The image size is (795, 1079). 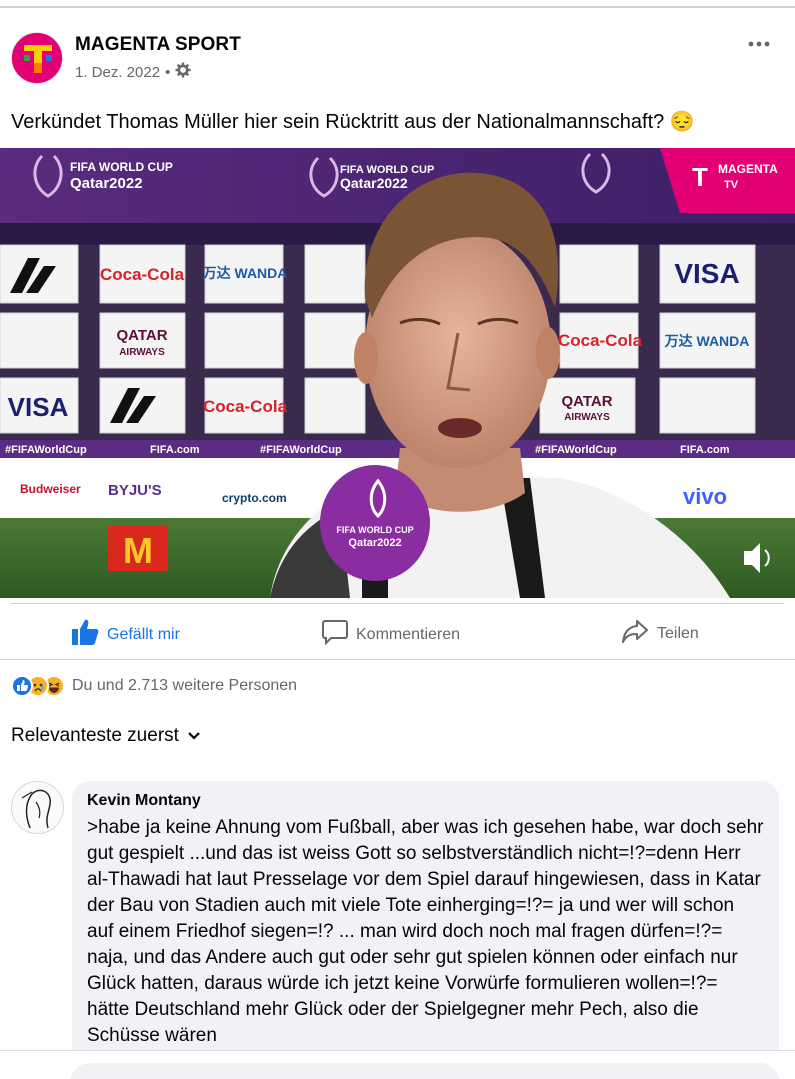 I want to click on post-meta: 1. Dez. 2022 •, so click(x=133, y=72).